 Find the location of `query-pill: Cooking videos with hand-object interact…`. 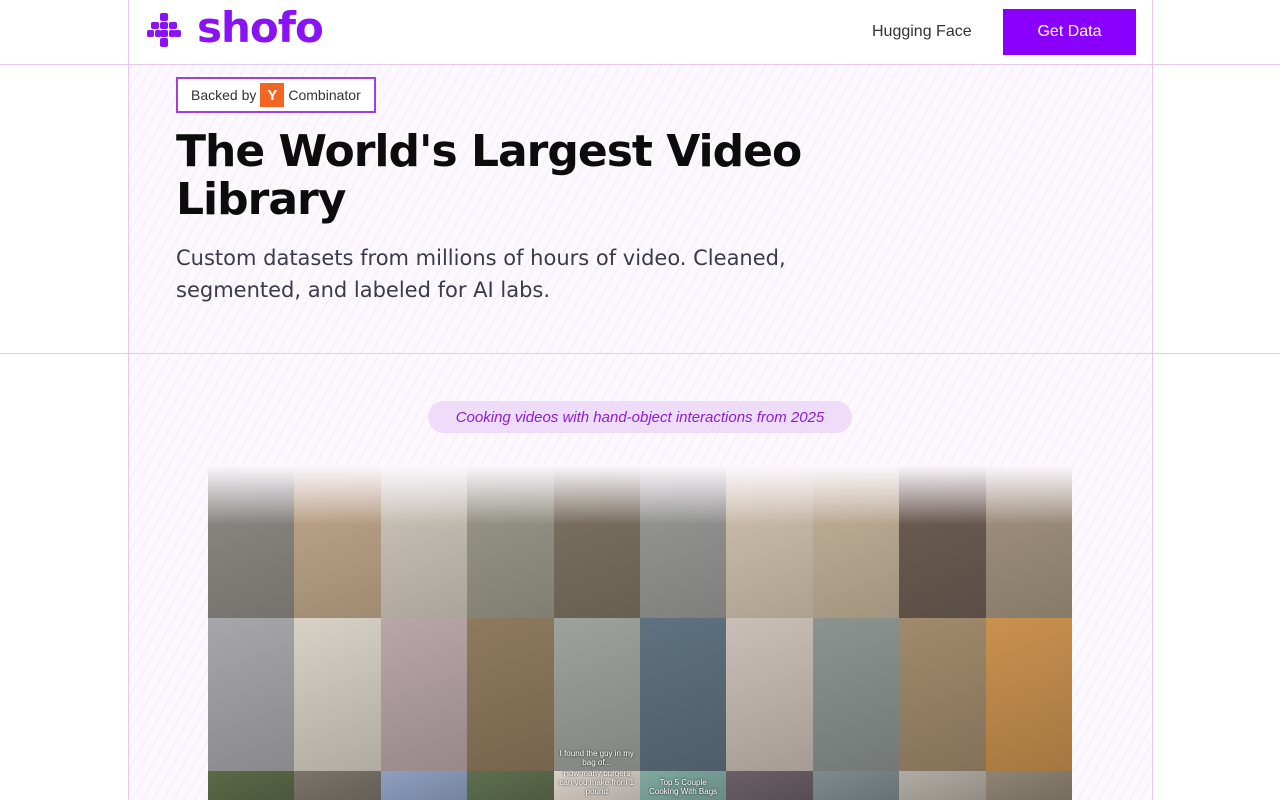

query-pill: Cooking videos with hand-object interact… is located at coordinates (640, 417).